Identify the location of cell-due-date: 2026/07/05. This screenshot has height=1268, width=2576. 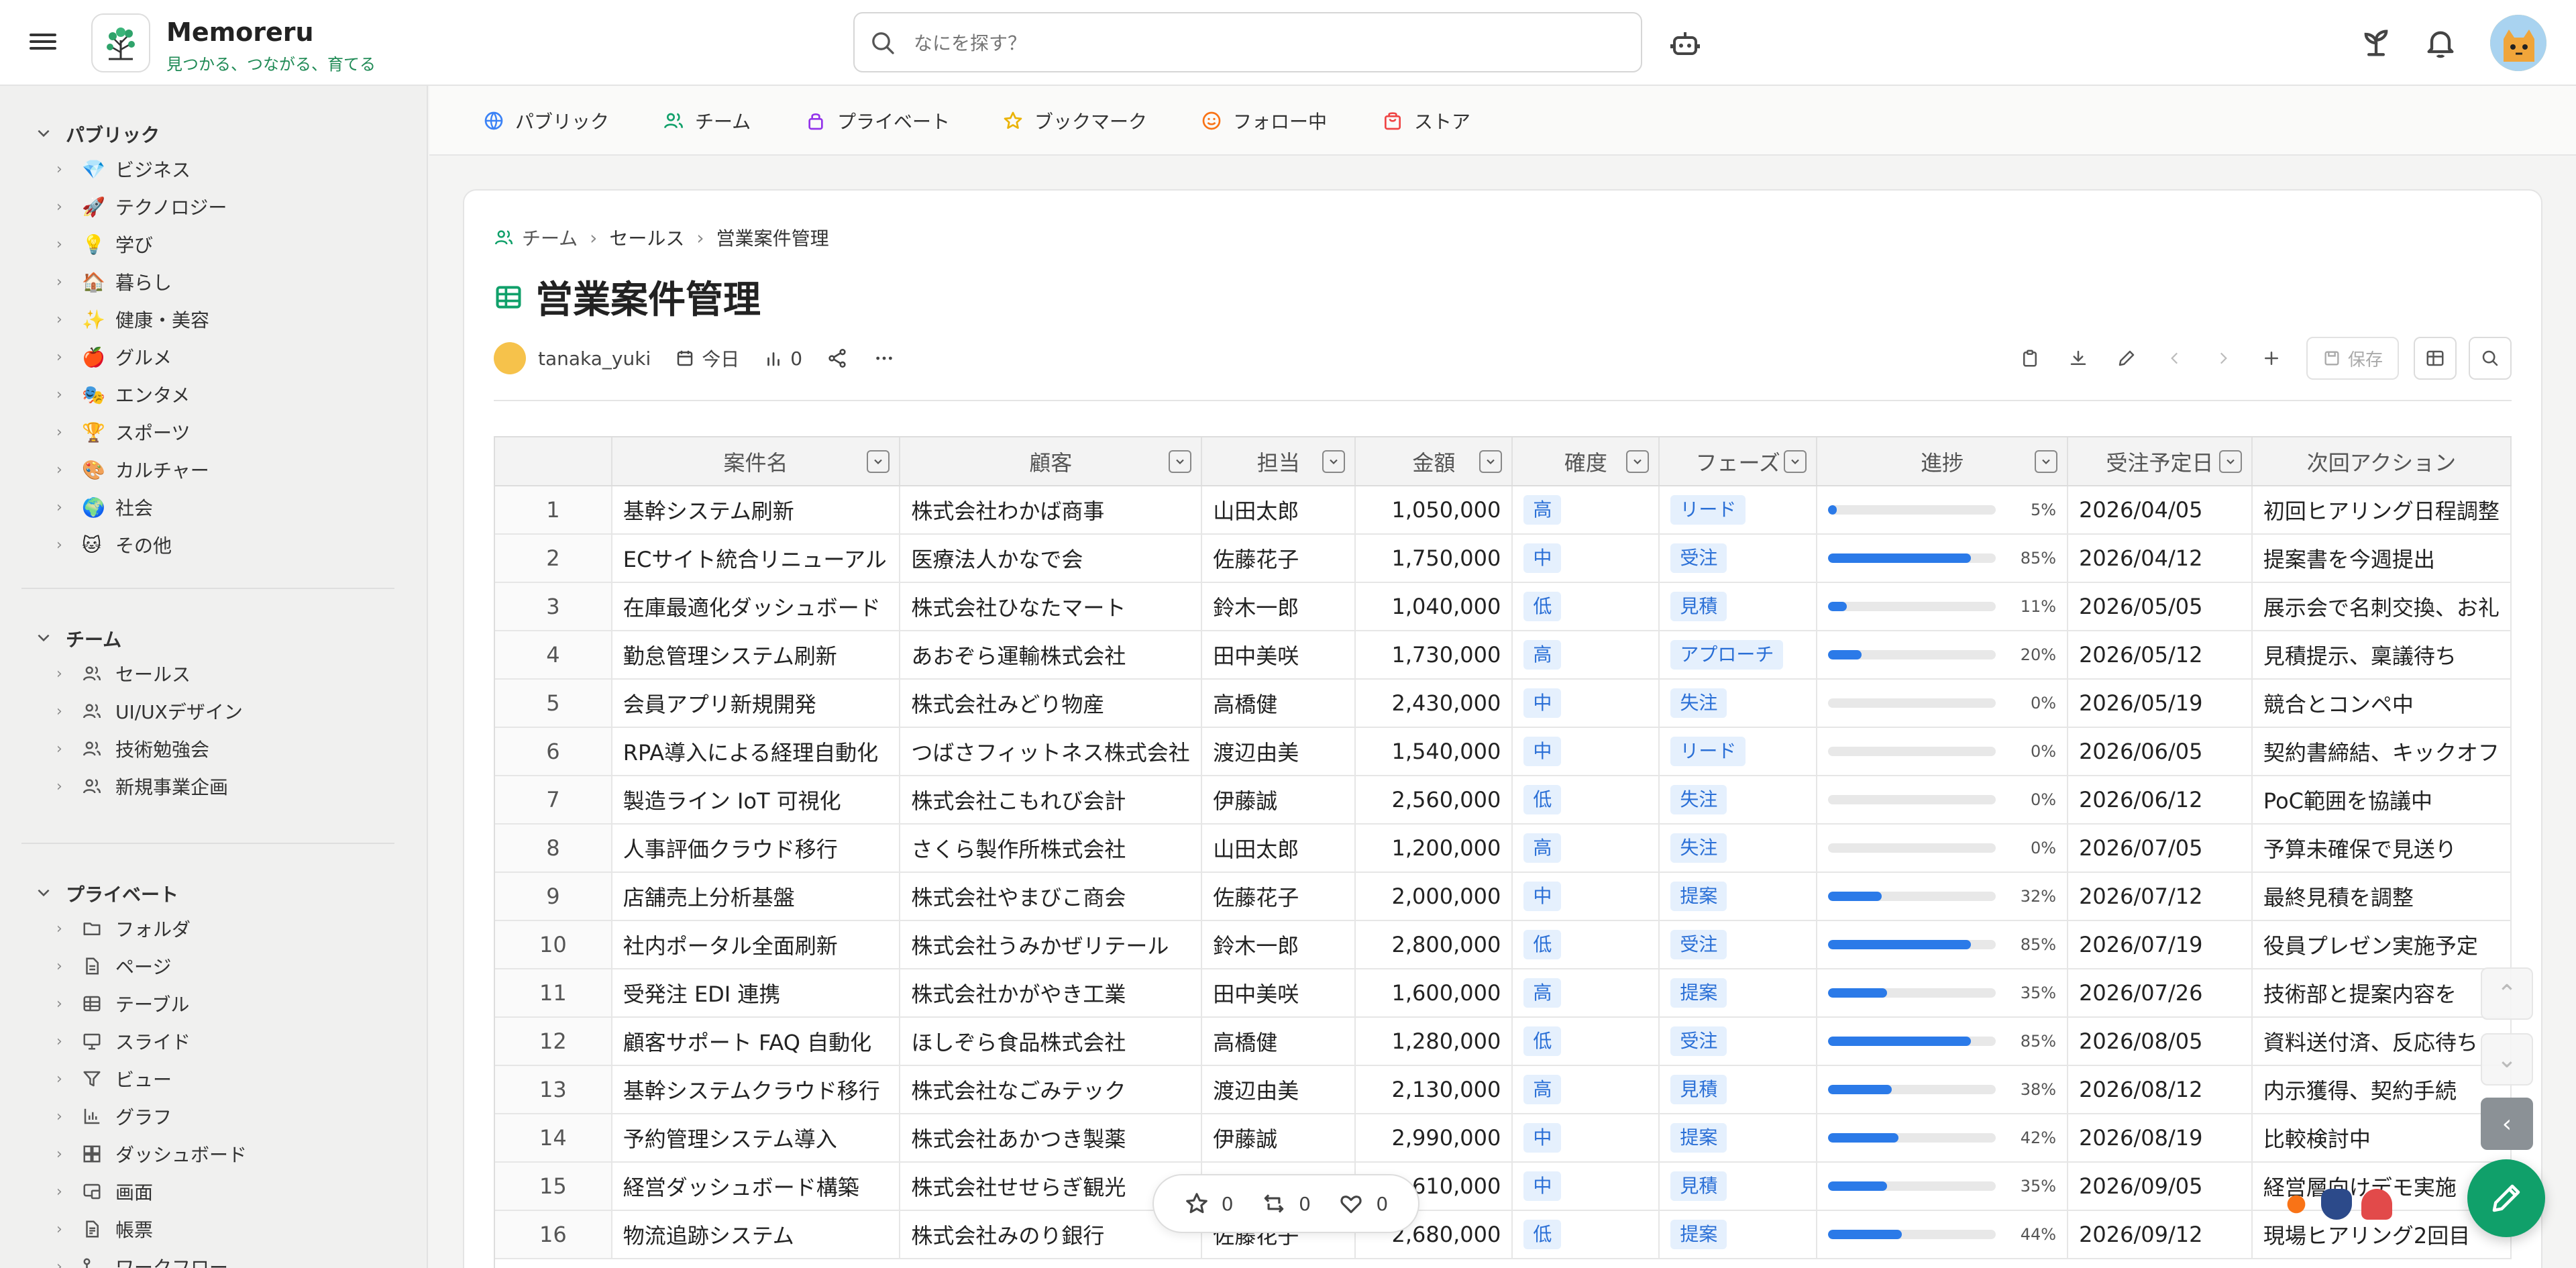
(2160, 849).